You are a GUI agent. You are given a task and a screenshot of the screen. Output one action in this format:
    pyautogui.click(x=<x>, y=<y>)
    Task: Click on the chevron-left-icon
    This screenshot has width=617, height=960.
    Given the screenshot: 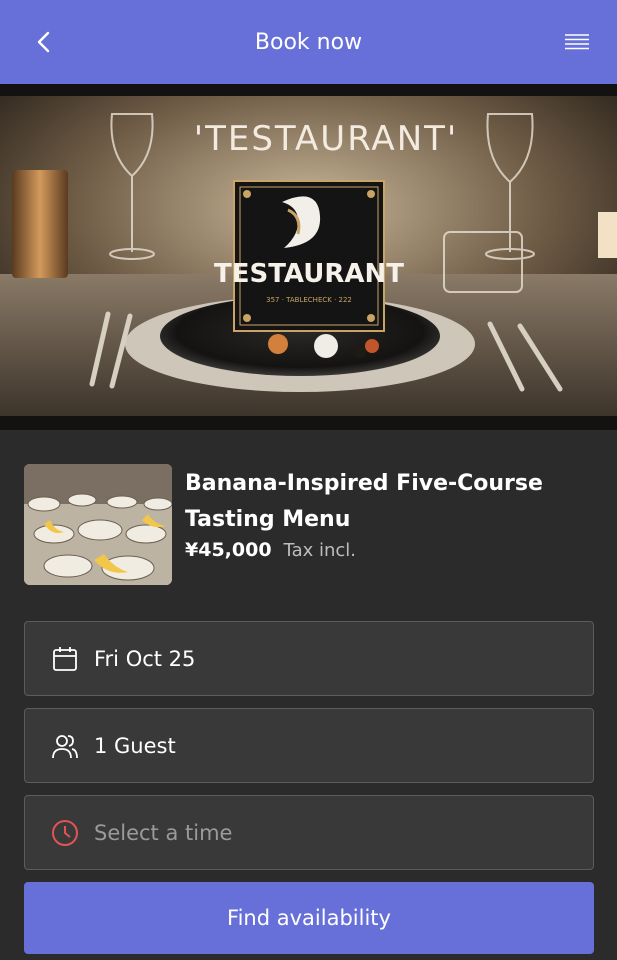 What is the action you would take?
    pyautogui.click(x=43, y=42)
    